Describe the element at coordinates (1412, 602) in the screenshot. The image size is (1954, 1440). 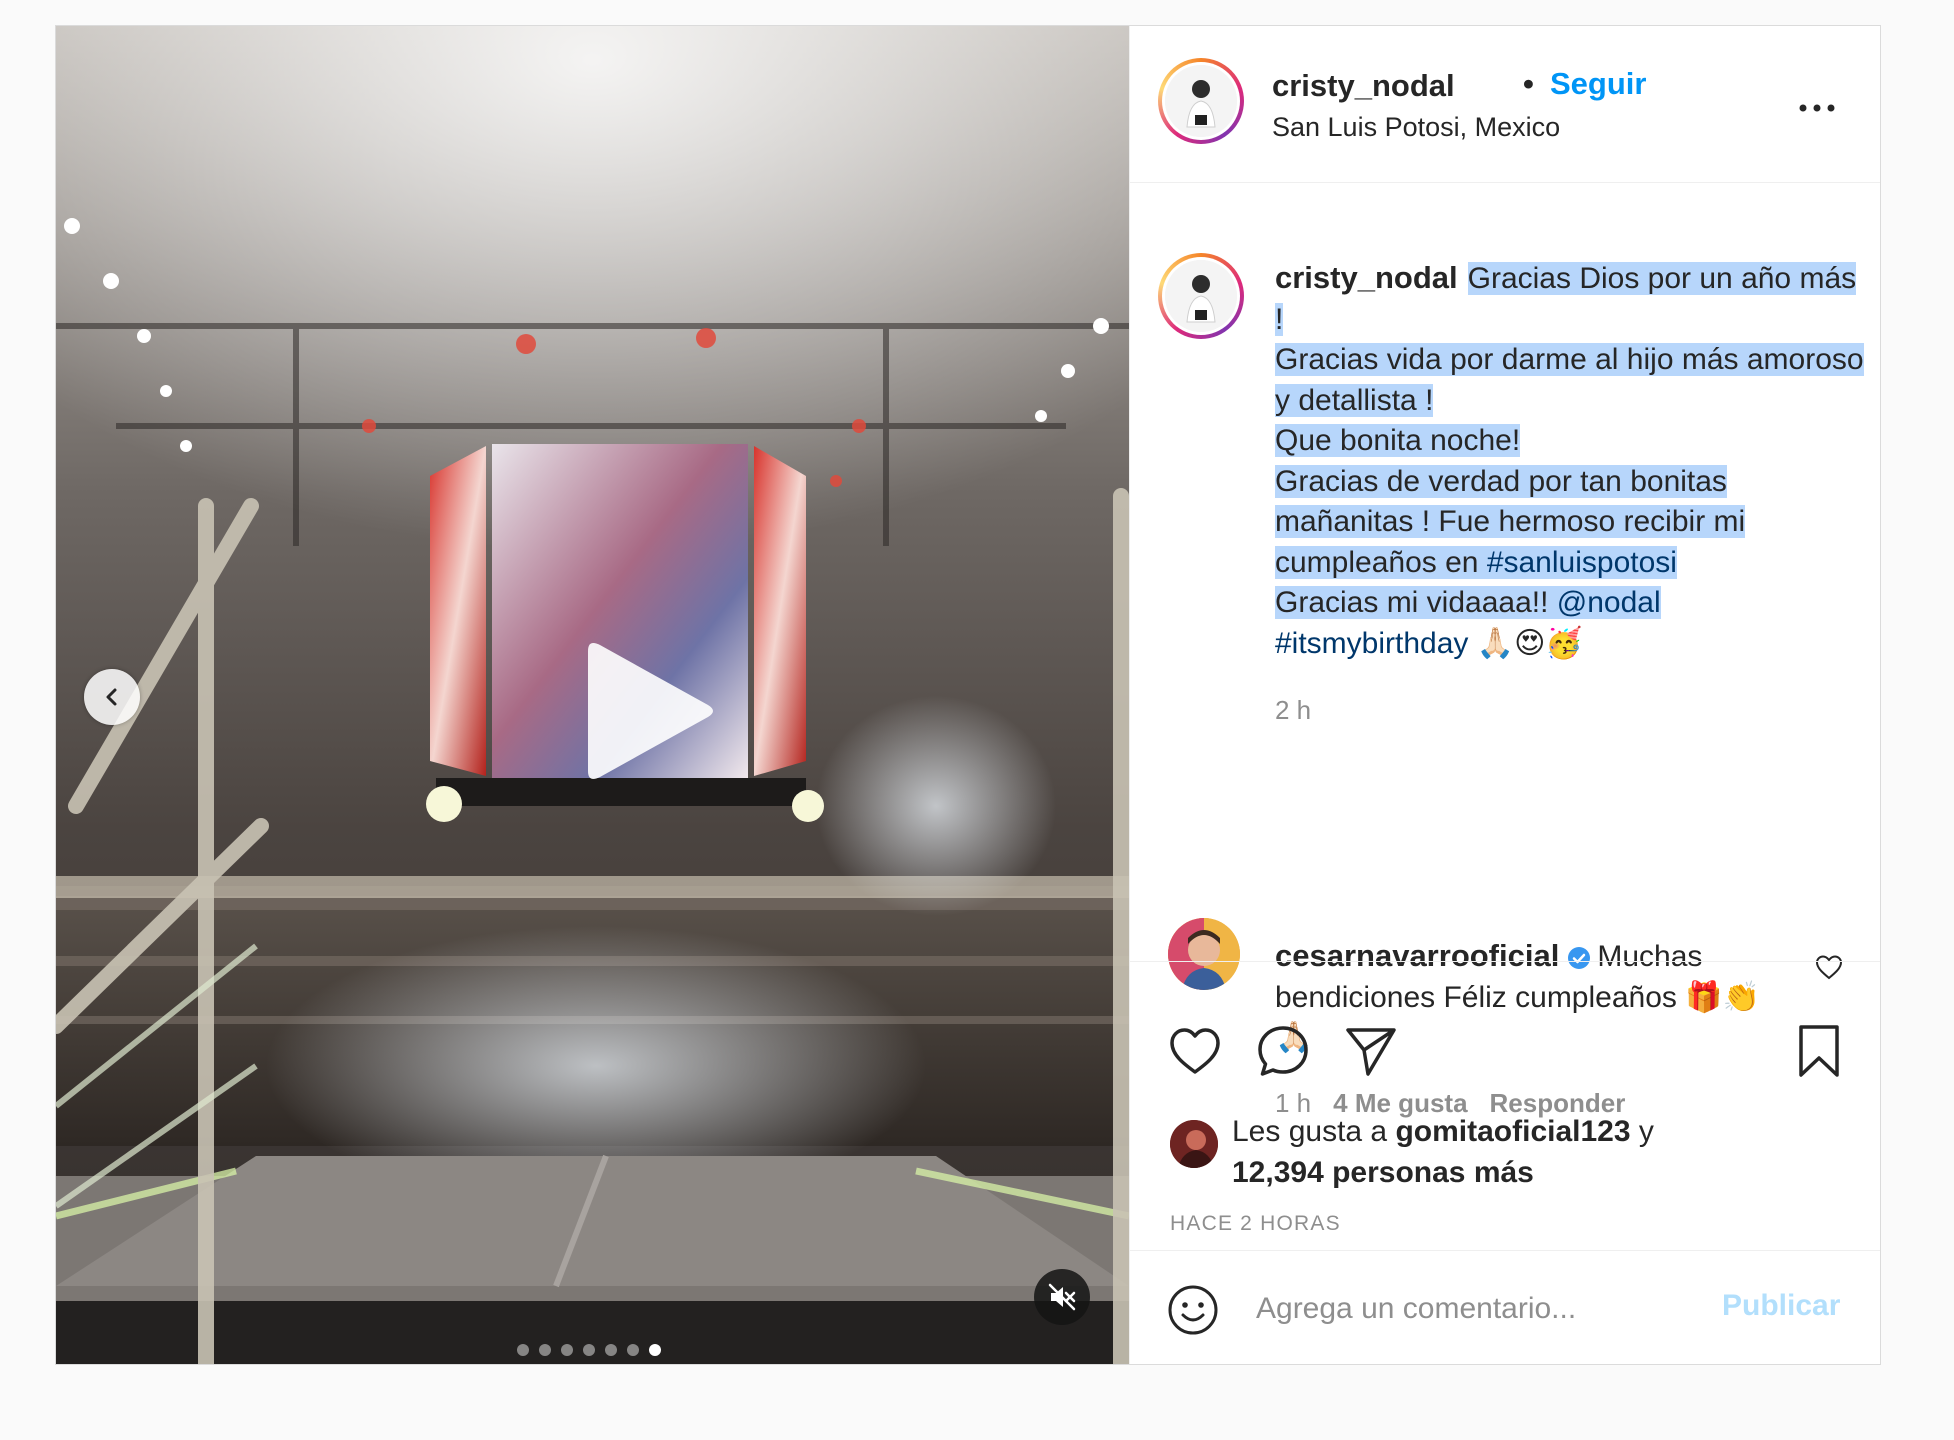
I see `caption-line: Gracias mi vidaaaa!!` at that location.